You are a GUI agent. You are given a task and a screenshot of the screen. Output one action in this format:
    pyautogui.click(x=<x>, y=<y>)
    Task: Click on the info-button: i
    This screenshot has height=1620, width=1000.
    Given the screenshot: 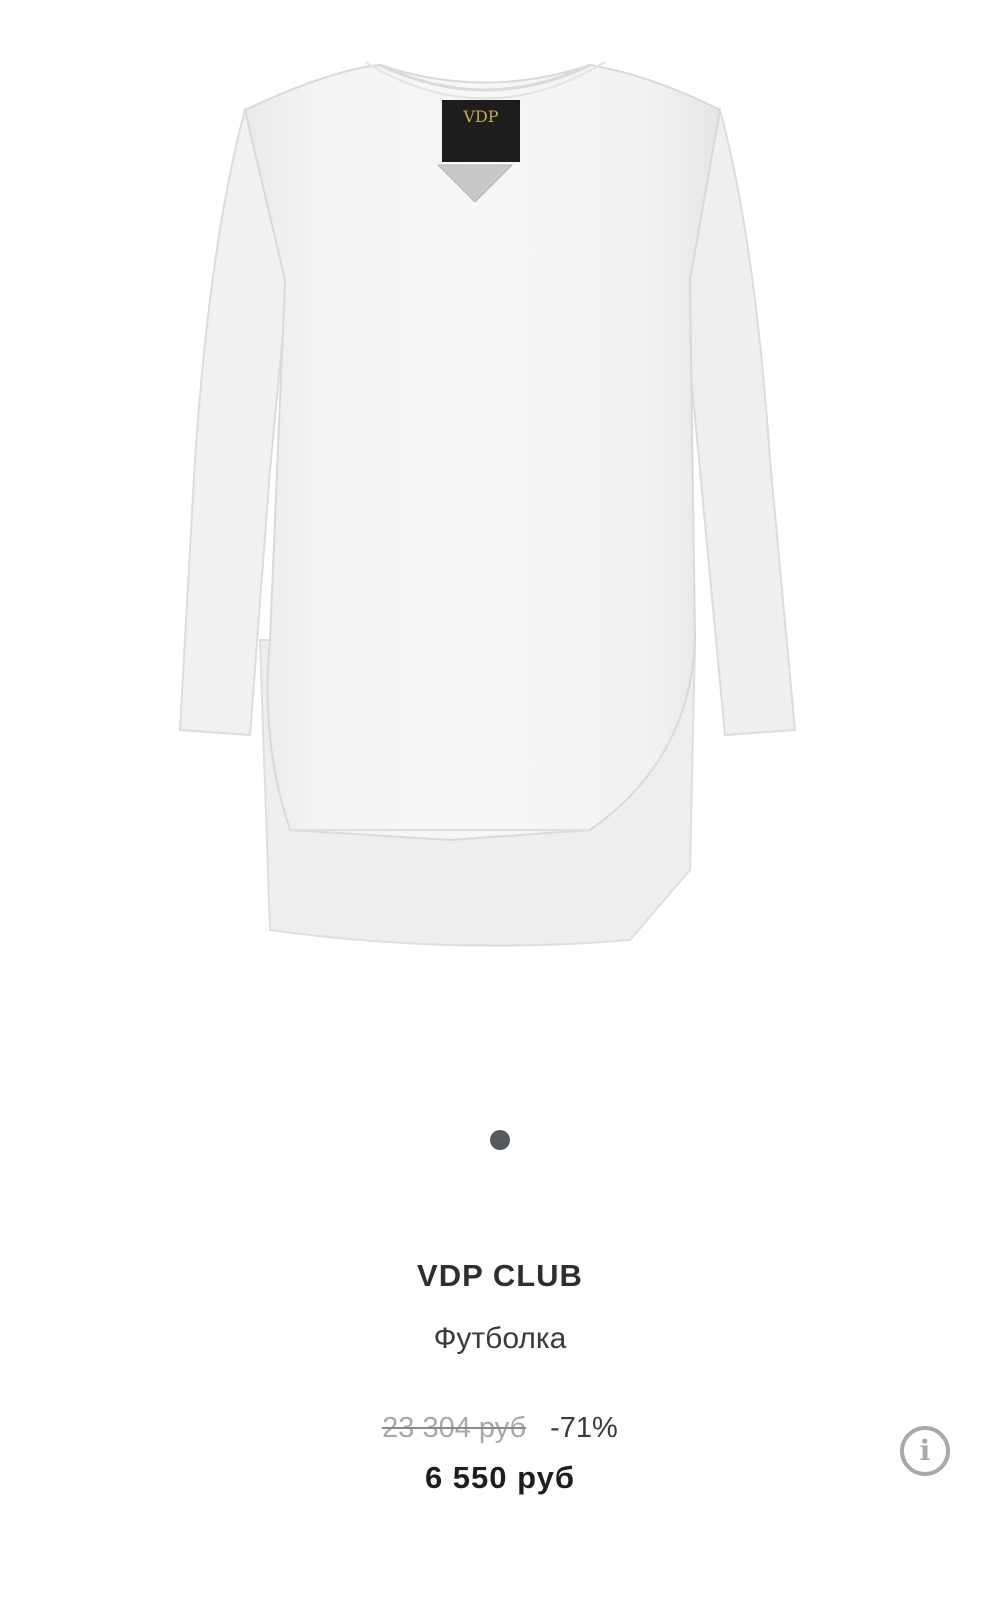 What is the action you would take?
    pyautogui.click(x=925, y=1451)
    